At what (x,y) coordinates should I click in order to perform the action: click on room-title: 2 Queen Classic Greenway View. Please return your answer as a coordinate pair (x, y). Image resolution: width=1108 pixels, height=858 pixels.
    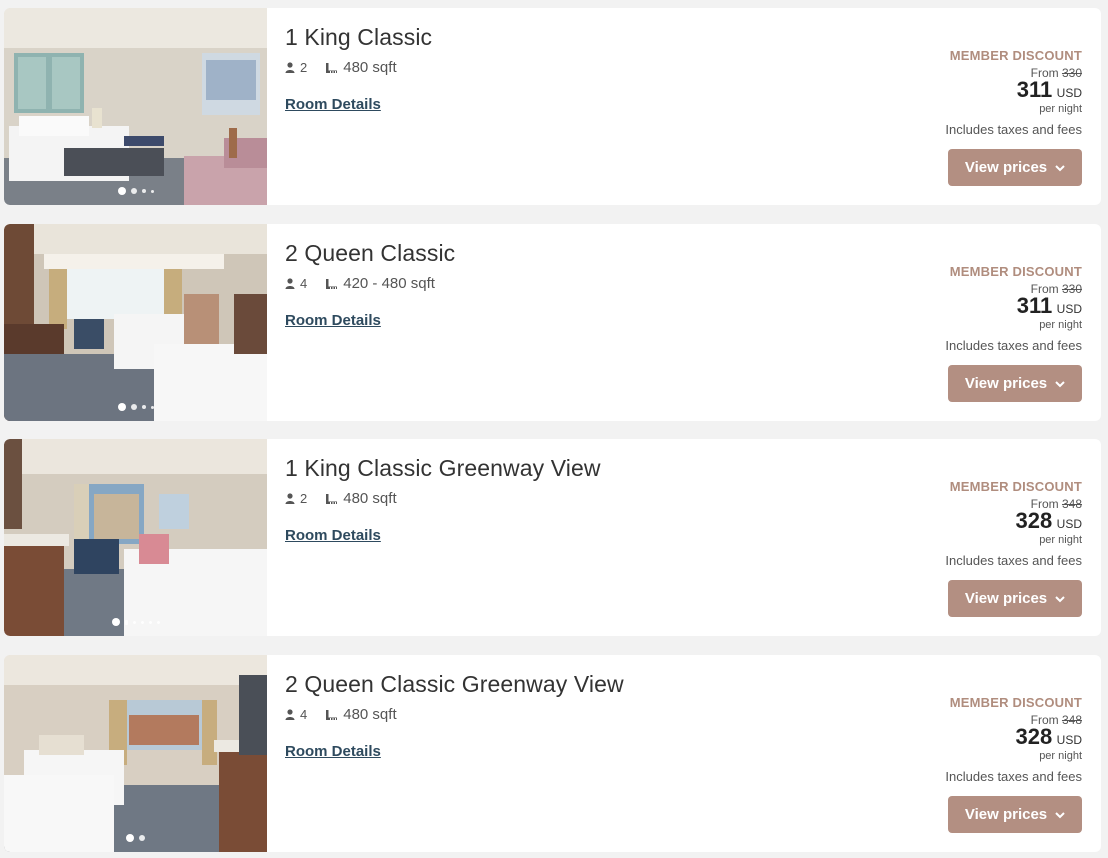
    Looking at the image, I should click on (454, 684).